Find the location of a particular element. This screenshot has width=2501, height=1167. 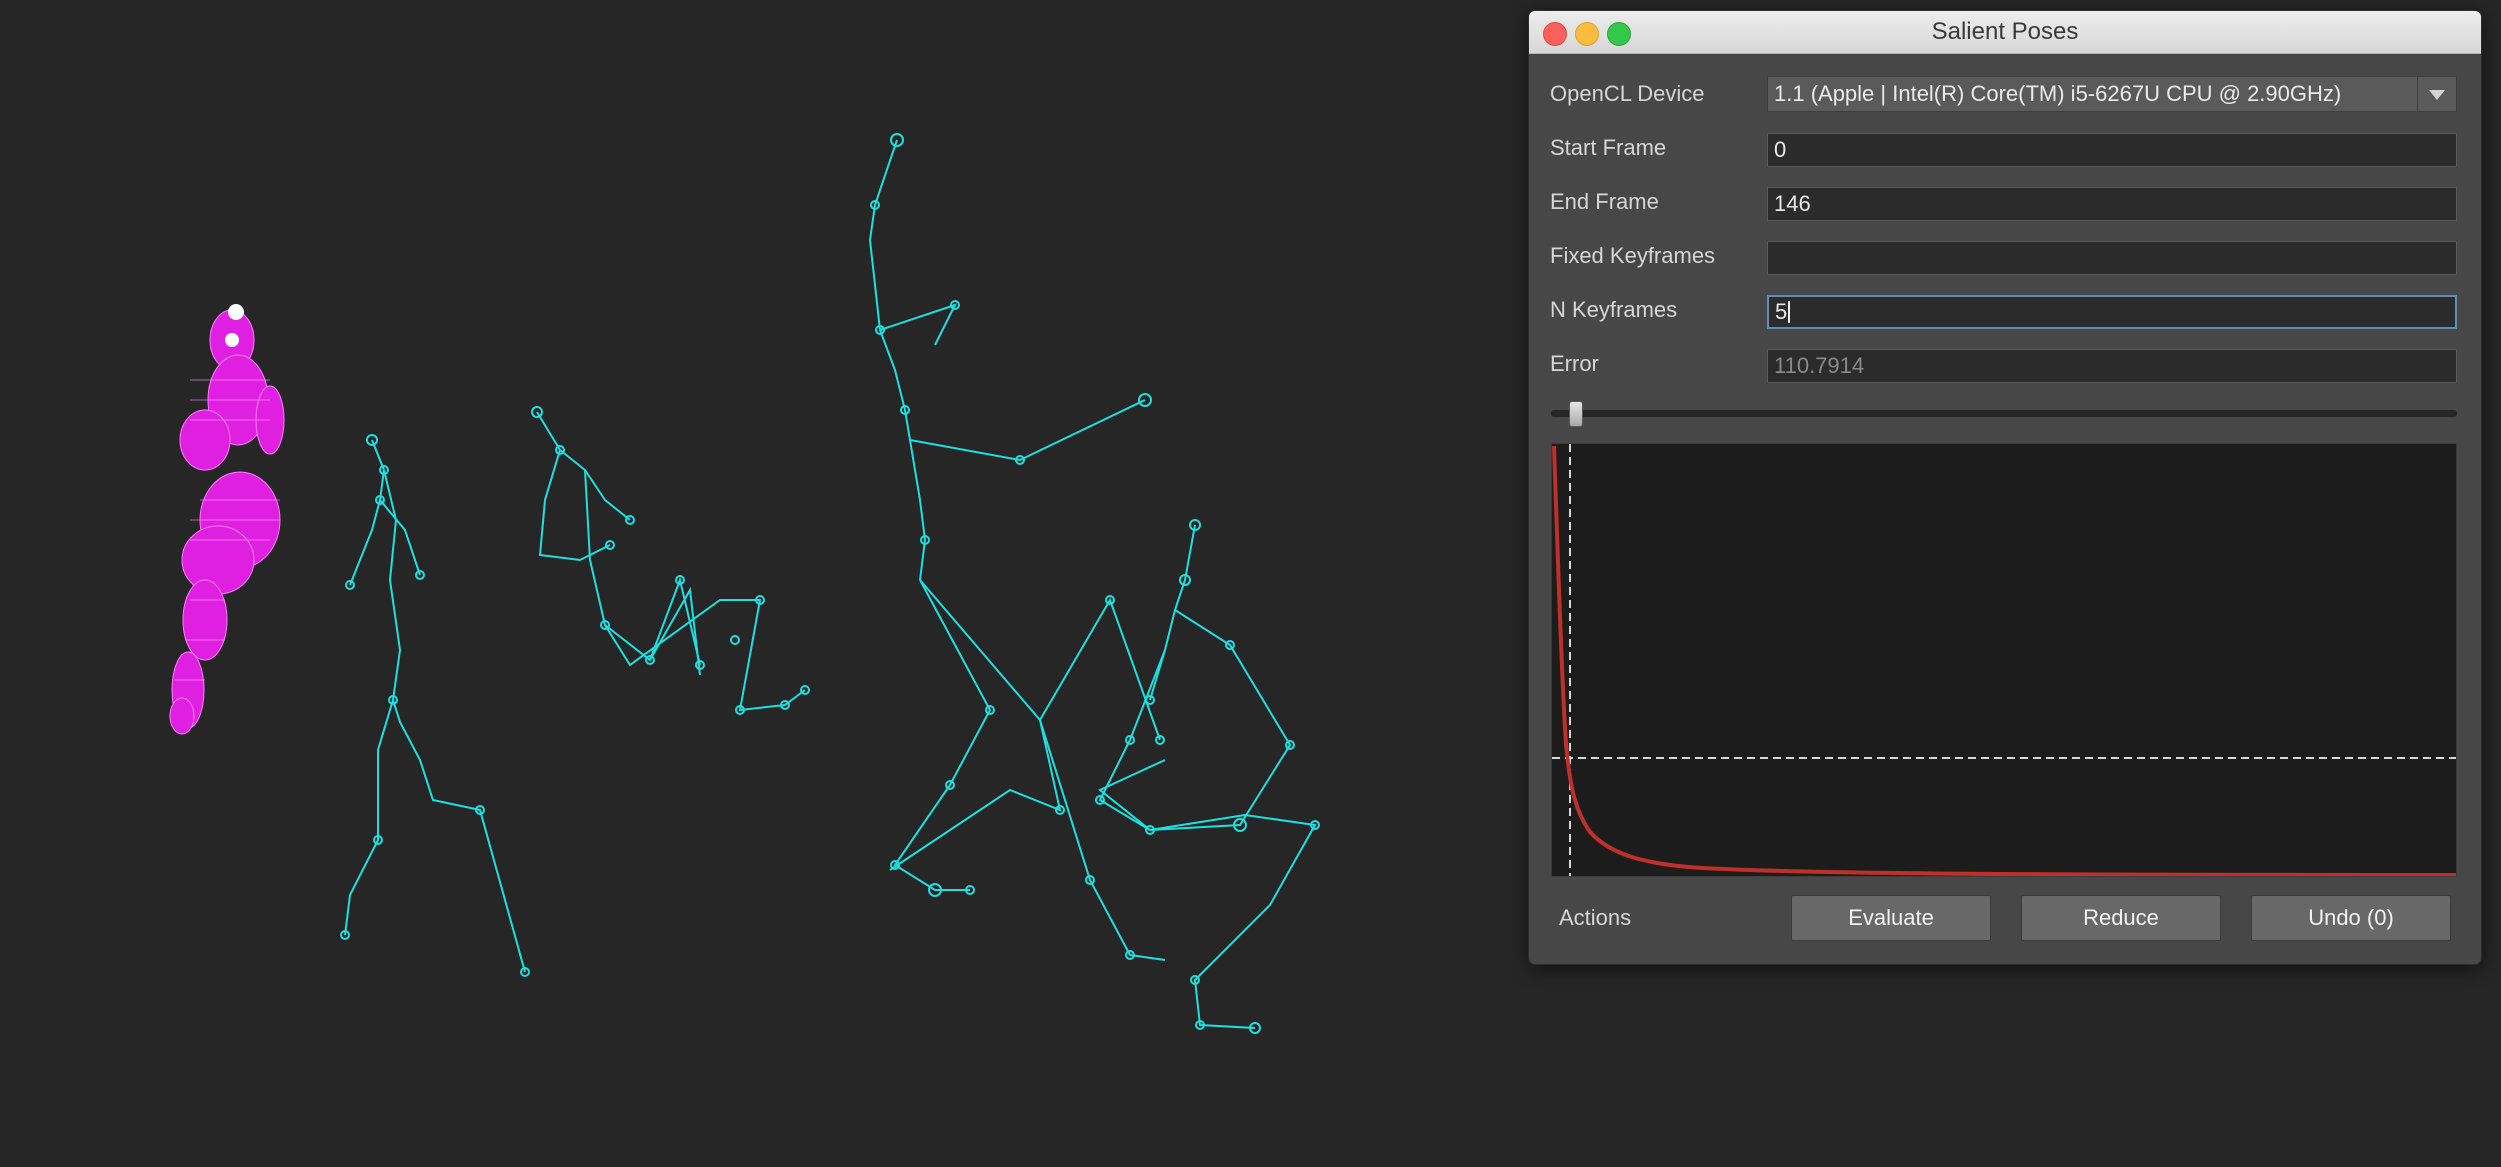

keyframe-slider-track is located at coordinates (2004, 413).